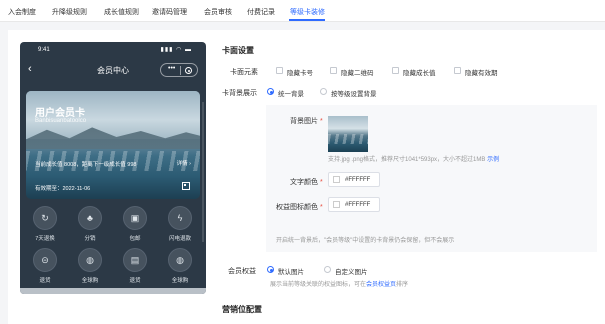 This screenshot has height=324, width=605. I want to click on benefit-item: ↻ 7天退换, so click(45, 224).